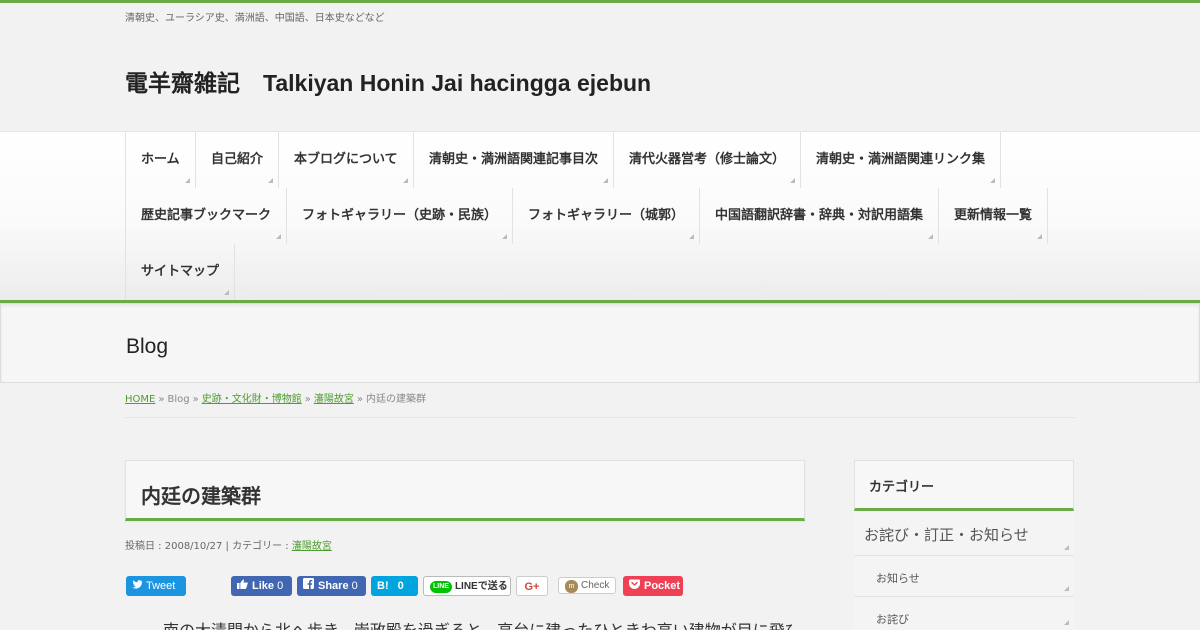 Image resolution: width=1200 pixels, height=630 pixels. What do you see at coordinates (964, 576) in the screenshot?
I see `sidebar-subcategory-item: お知らせ` at bounding box center [964, 576].